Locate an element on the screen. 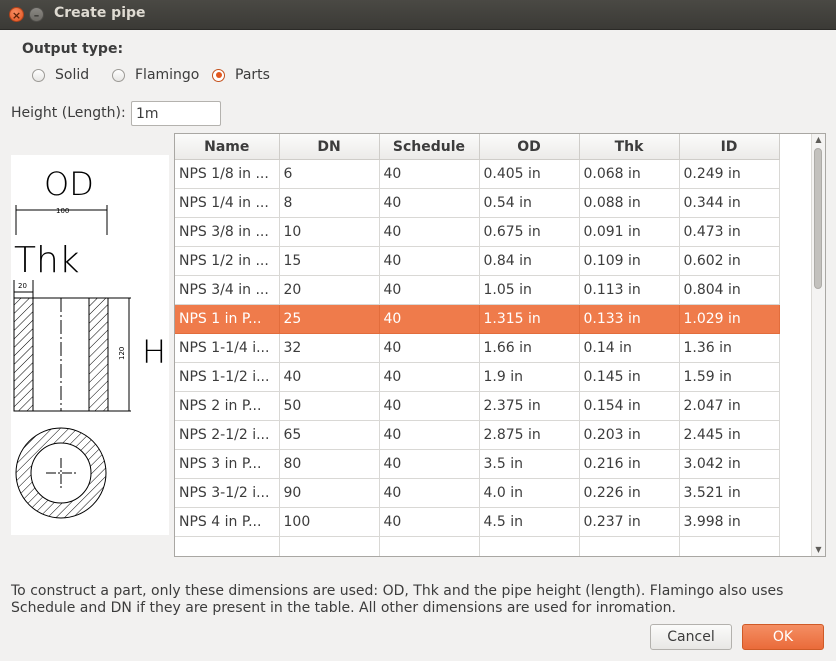 Image resolution: width=836 pixels, height=661 pixels. table-cell: 0.226 in is located at coordinates (629, 493).